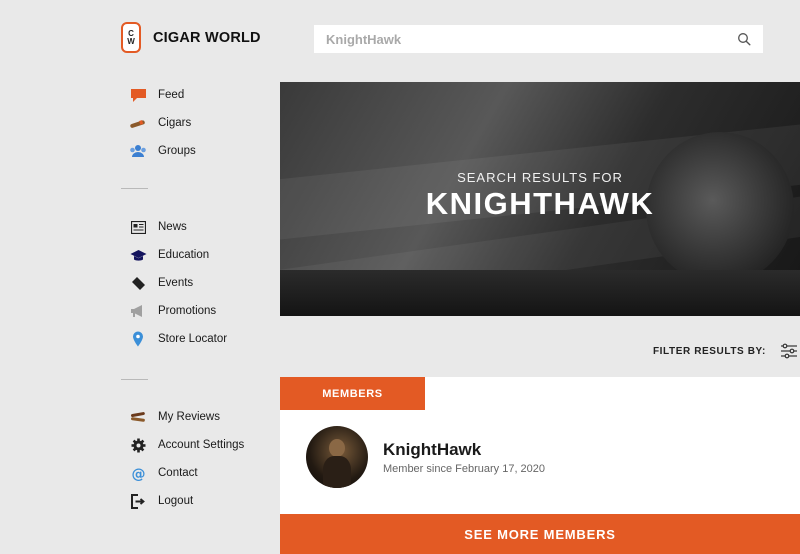 The width and height of the screenshot is (800, 554). What do you see at coordinates (184, 255) in the screenshot?
I see `sidebar-item-label: Education` at bounding box center [184, 255].